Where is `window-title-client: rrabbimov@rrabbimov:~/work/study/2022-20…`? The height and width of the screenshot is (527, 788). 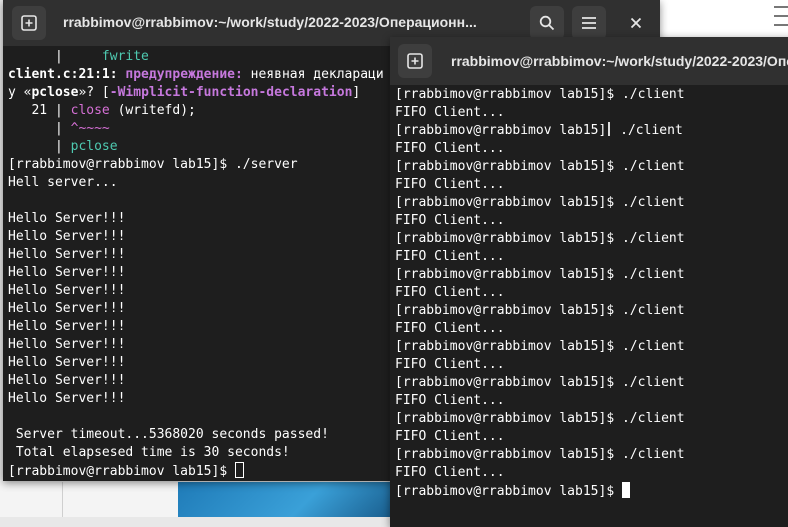
window-title-client: rrabbimov@rrabbimov:~/work/study/2022-20… is located at coordinates (619, 61).